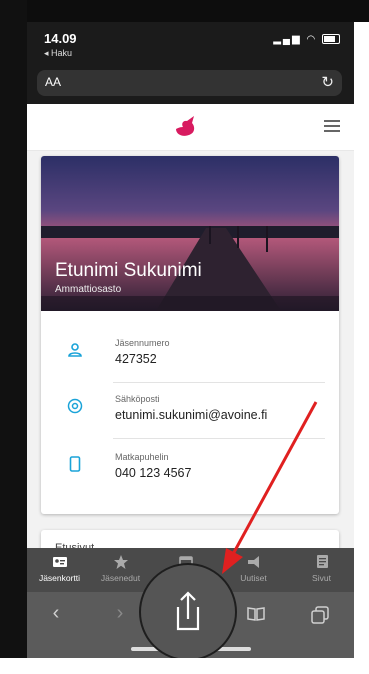 The height and width of the screenshot is (674, 369). I want to click on forward-icon: ›, so click(120, 613).